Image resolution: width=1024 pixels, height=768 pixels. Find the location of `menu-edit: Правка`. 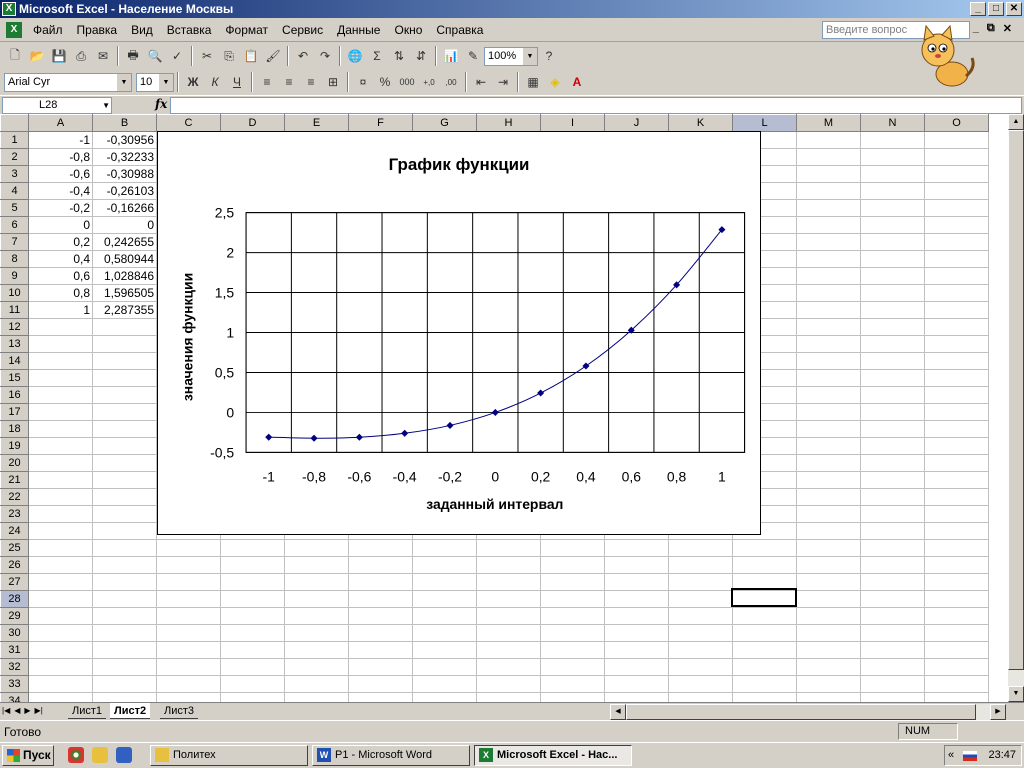

menu-edit: Правка is located at coordinates (97, 30).